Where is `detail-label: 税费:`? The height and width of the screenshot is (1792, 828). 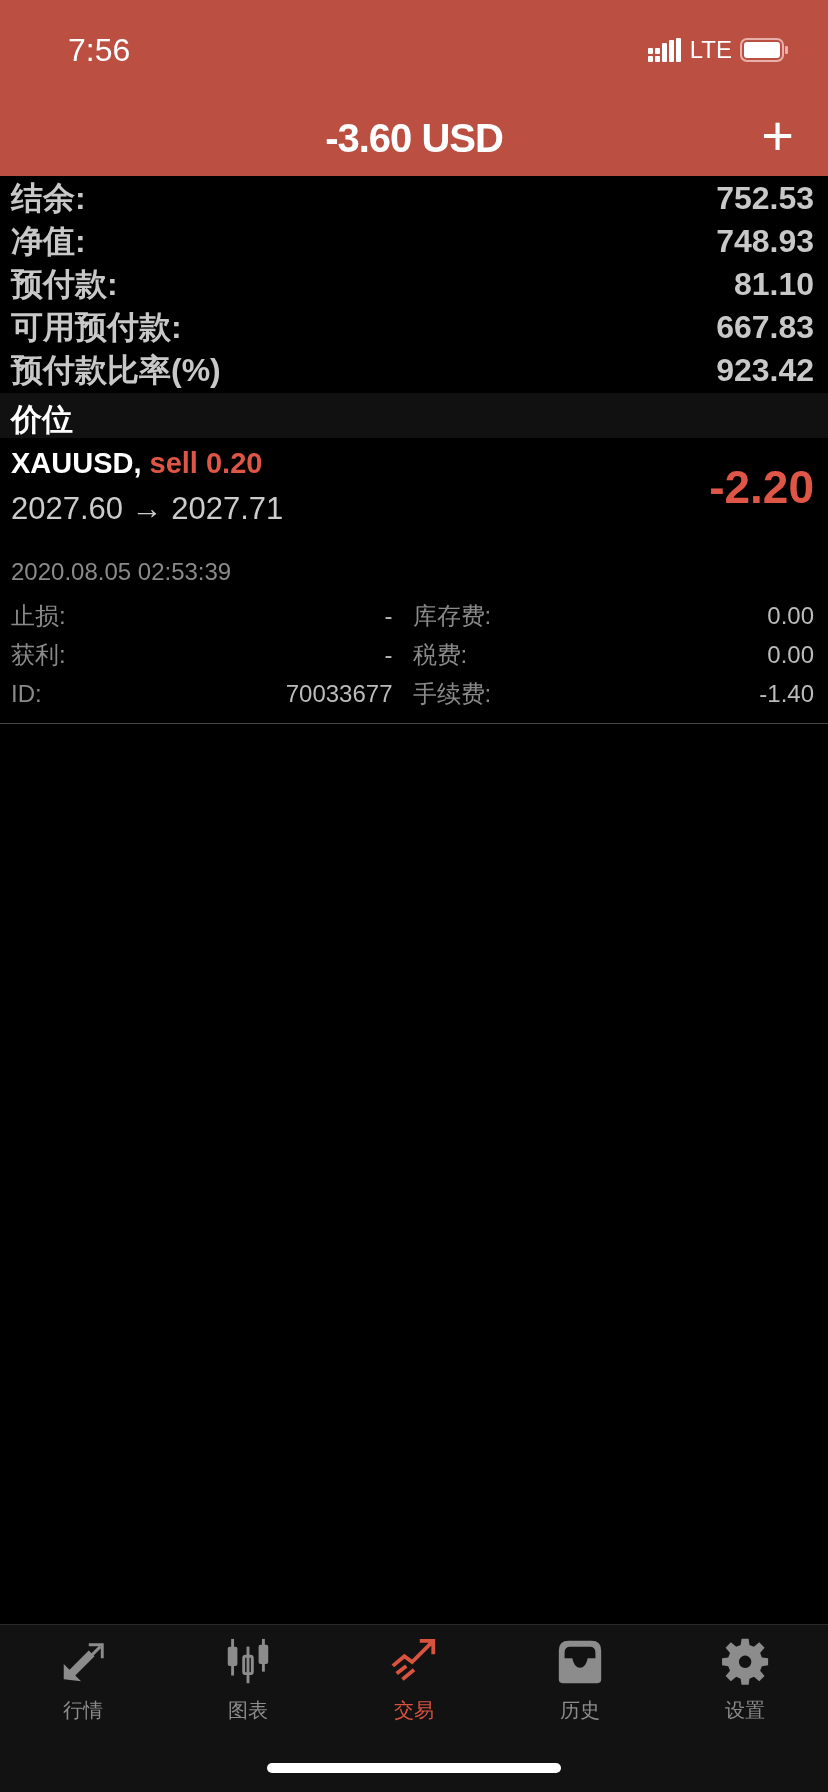 detail-label: 税费: is located at coordinates (440, 654).